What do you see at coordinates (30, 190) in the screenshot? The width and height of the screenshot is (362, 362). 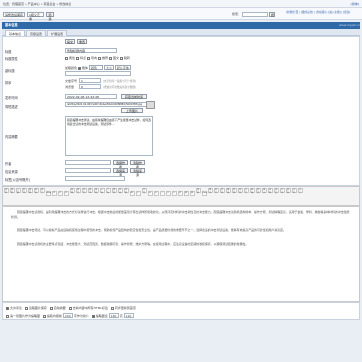 I see `editor-tool-icon: 复制` at bounding box center [30, 190].